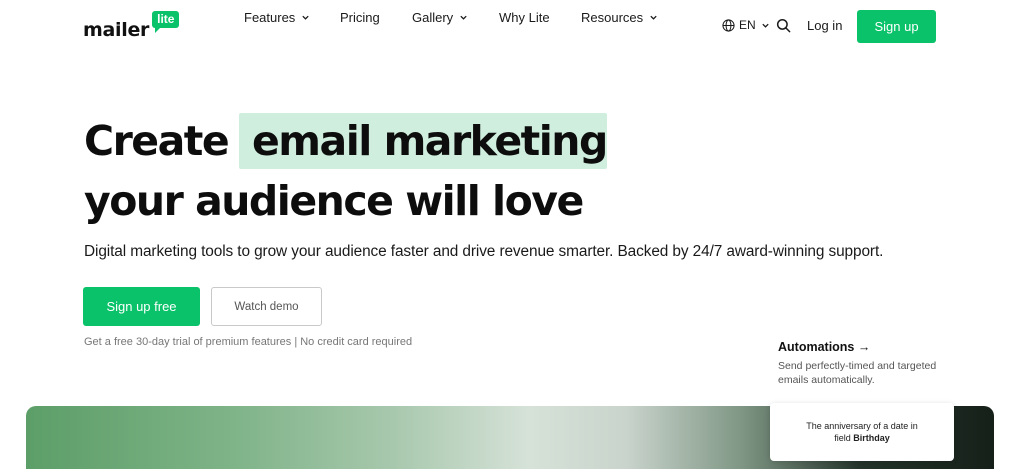  I want to click on nav-item-why-lite: Why Lite, so click(524, 17).